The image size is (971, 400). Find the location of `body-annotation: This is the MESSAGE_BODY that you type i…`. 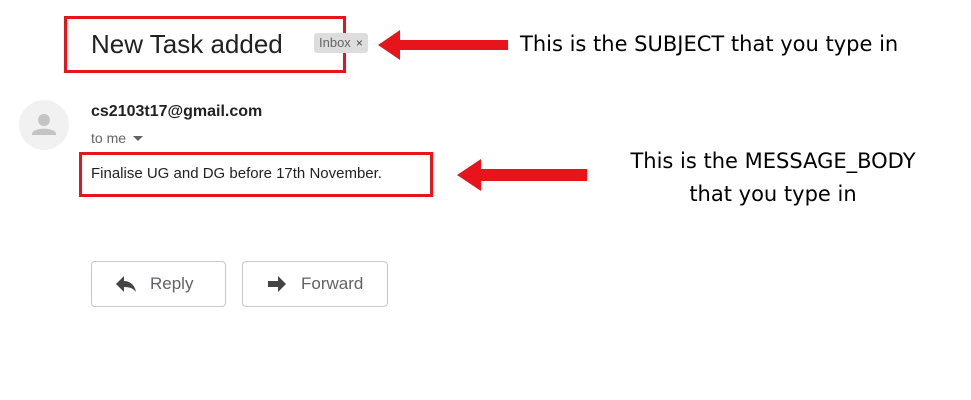

body-annotation: This is the MESSAGE_BODY that you type i… is located at coordinates (773, 178).